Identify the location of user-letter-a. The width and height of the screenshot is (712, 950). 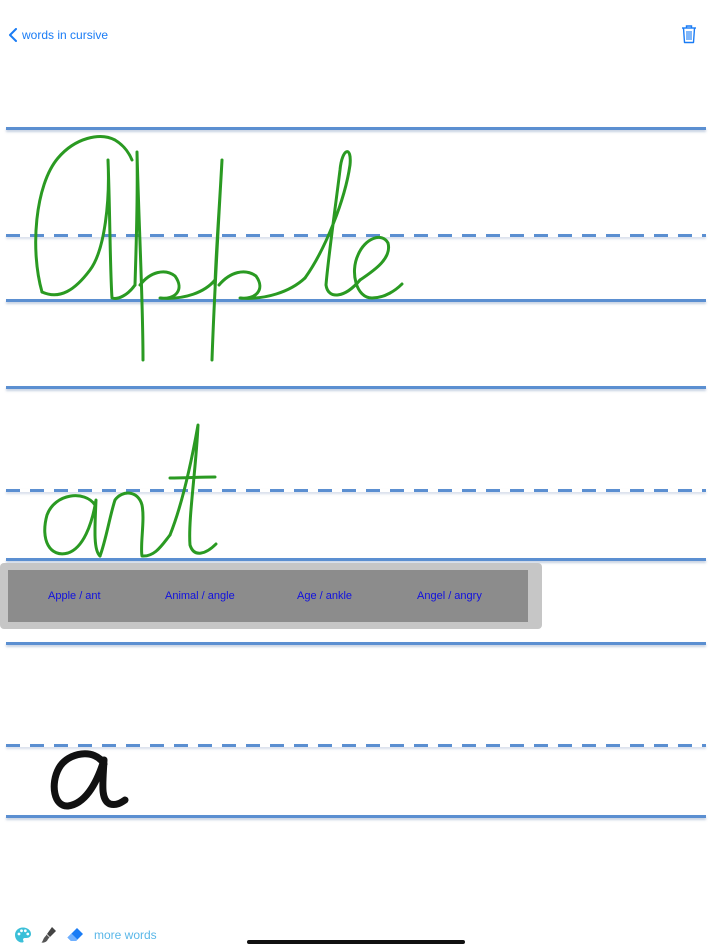
(89, 780).